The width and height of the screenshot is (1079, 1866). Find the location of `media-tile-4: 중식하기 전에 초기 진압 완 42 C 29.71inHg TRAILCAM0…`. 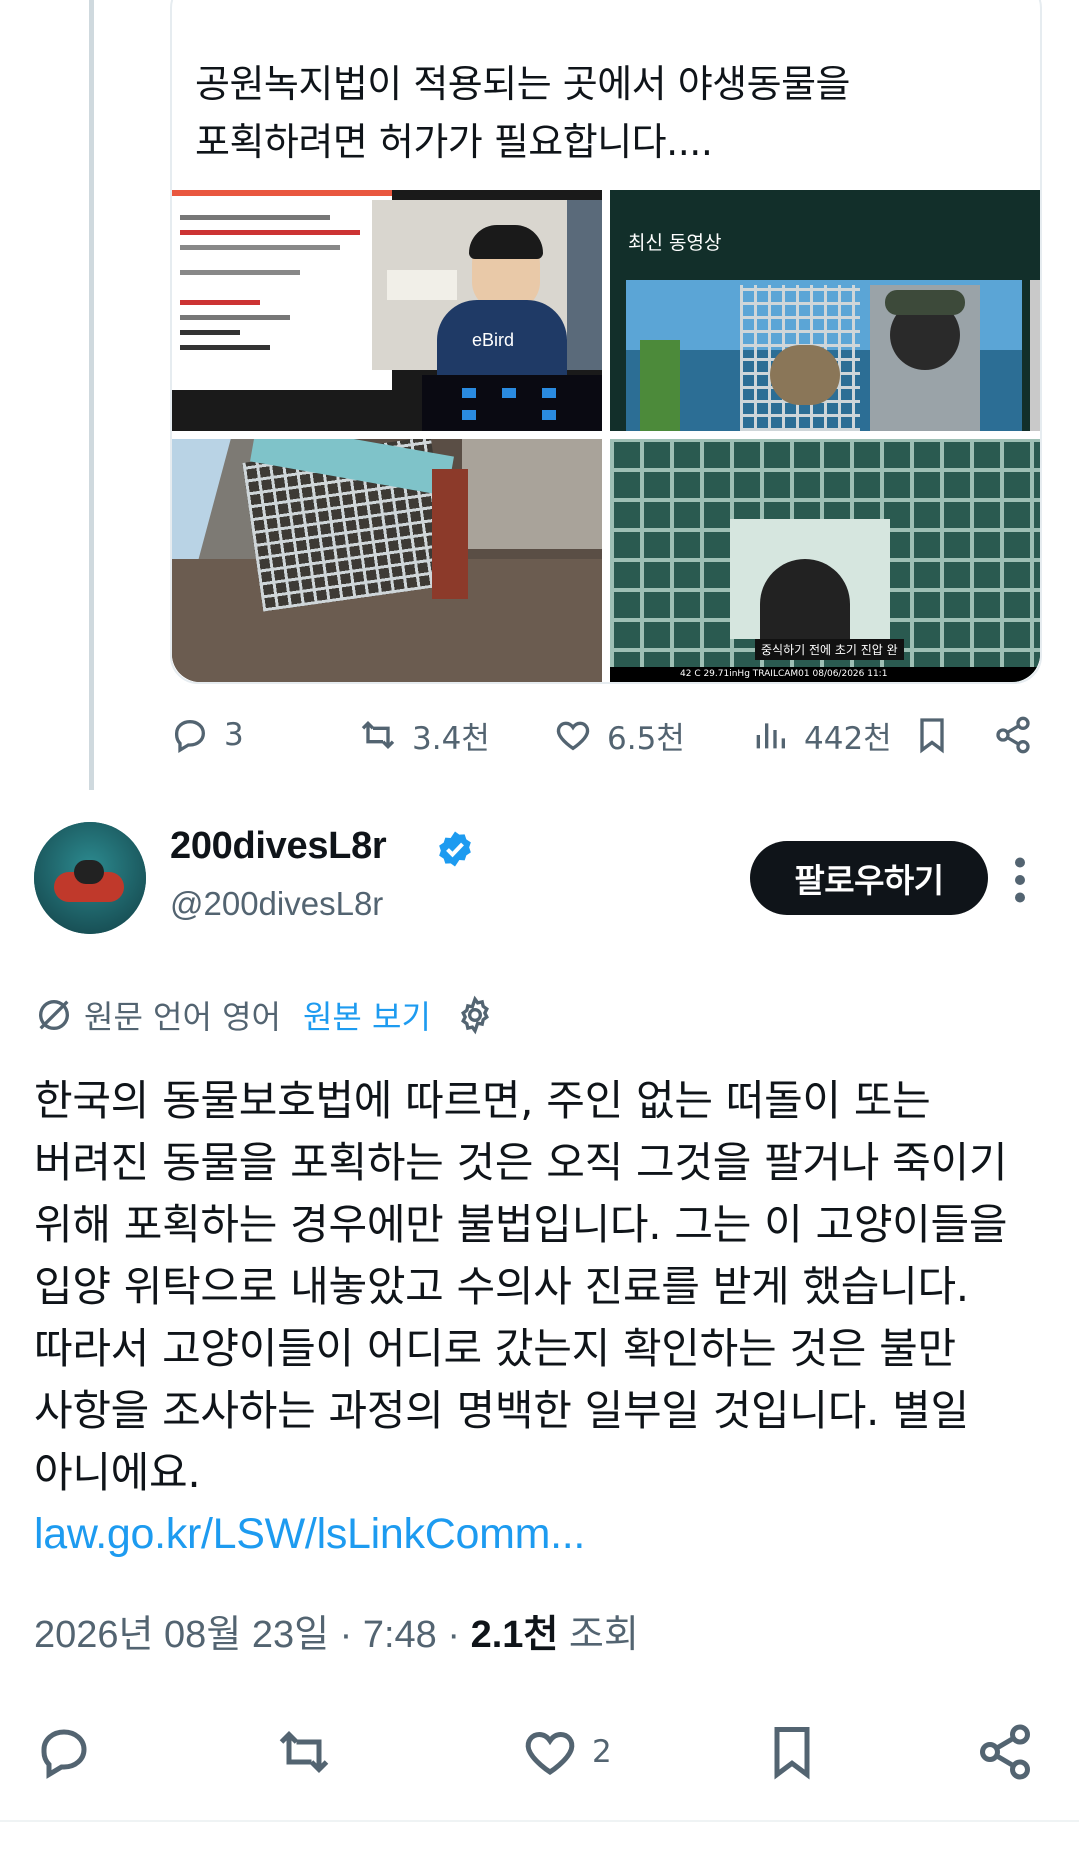

media-tile-4: 중식하기 전에 초기 진압 완 42 C 29.71inHg TRAILCAM0… is located at coordinates (825, 560).